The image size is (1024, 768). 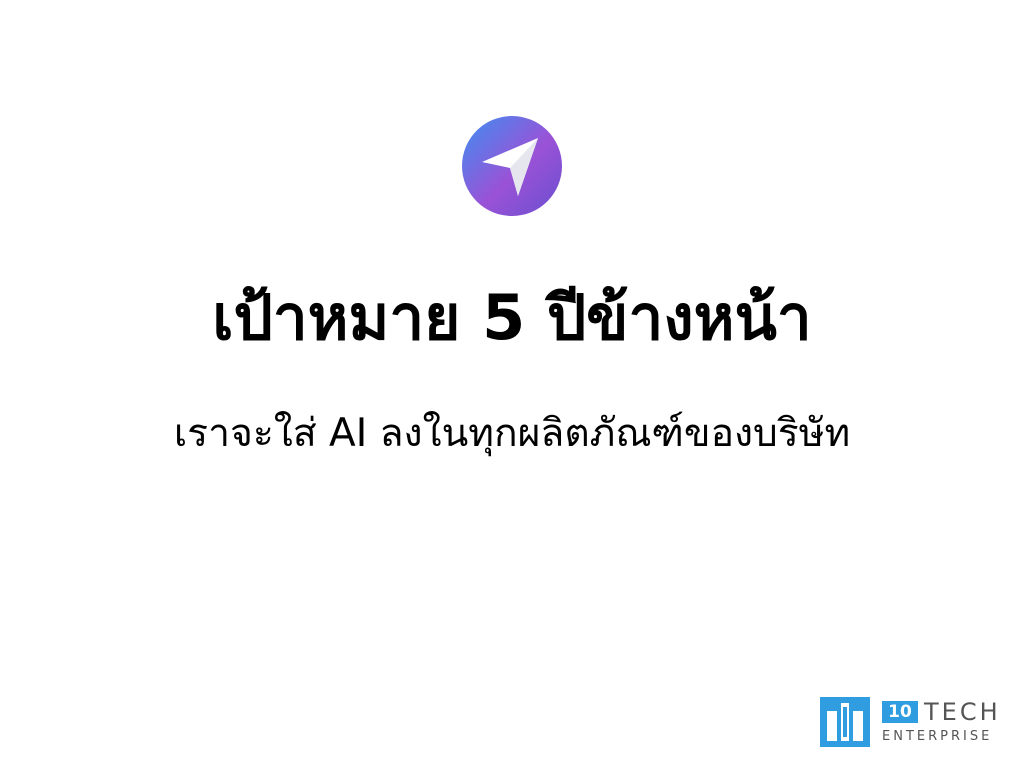 What do you see at coordinates (845, 722) in the screenshot?
I see `iotech-logo-mark-icon` at bounding box center [845, 722].